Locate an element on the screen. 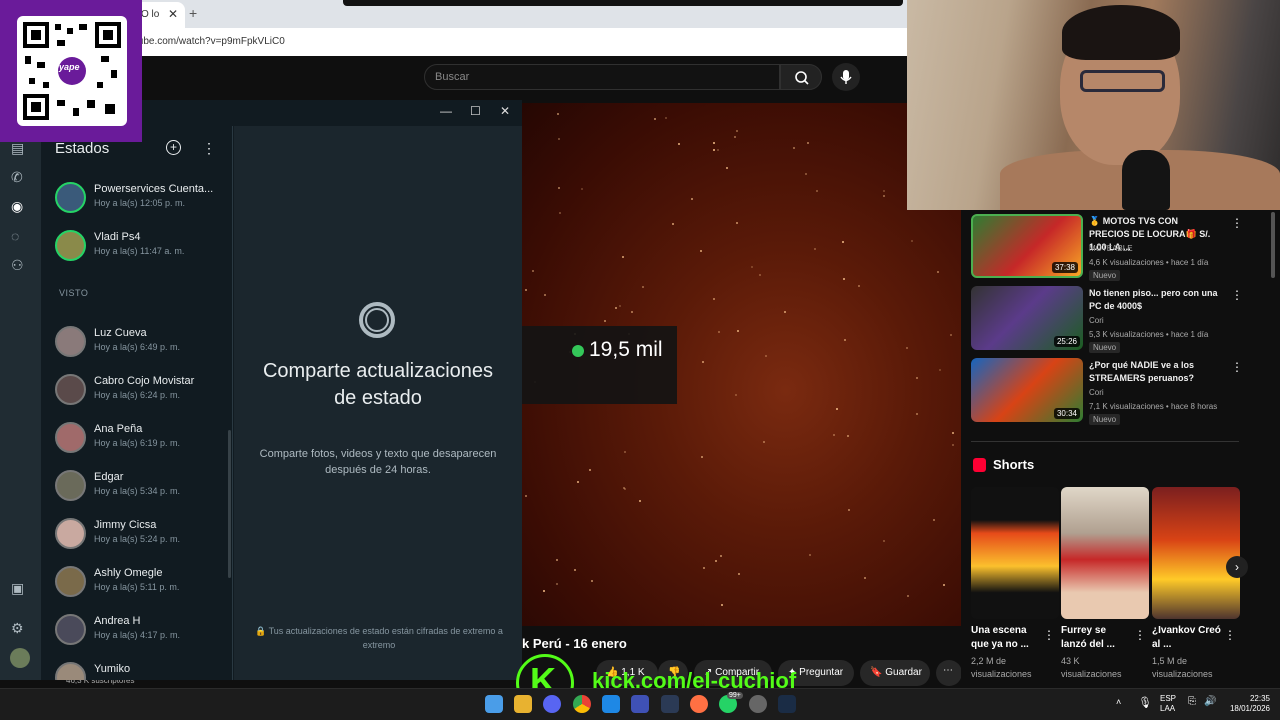 The width and height of the screenshot is (1280, 720). url-text: tube.com/watch?v=p9mFpkVLiC0 is located at coordinates (210, 41).